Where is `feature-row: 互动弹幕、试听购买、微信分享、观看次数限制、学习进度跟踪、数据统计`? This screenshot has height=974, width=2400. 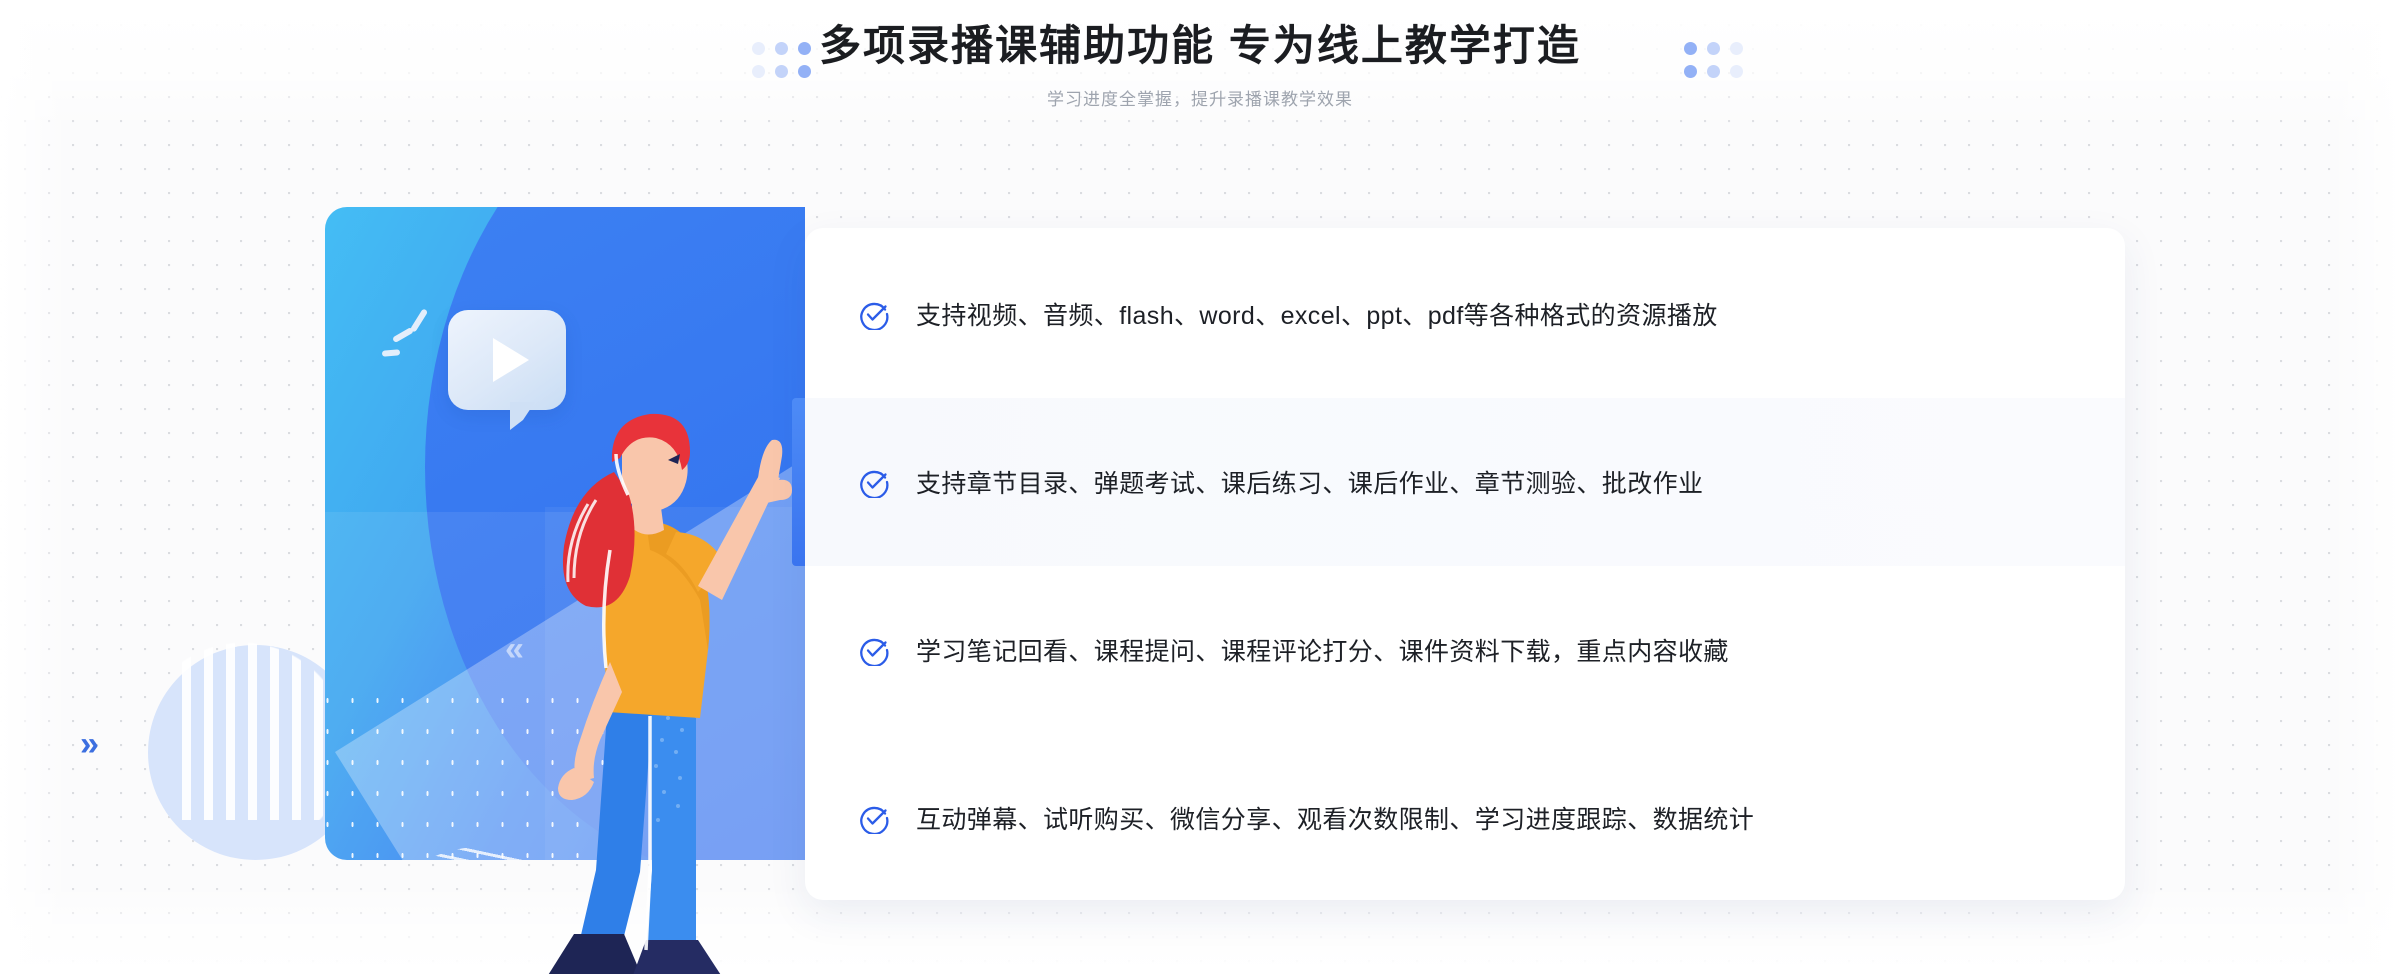
feature-row: 互动弹幕、试听购买、微信分享、观看次数限制、学习进度跟踪、数据统计 is located at coordinates (1465, 818).